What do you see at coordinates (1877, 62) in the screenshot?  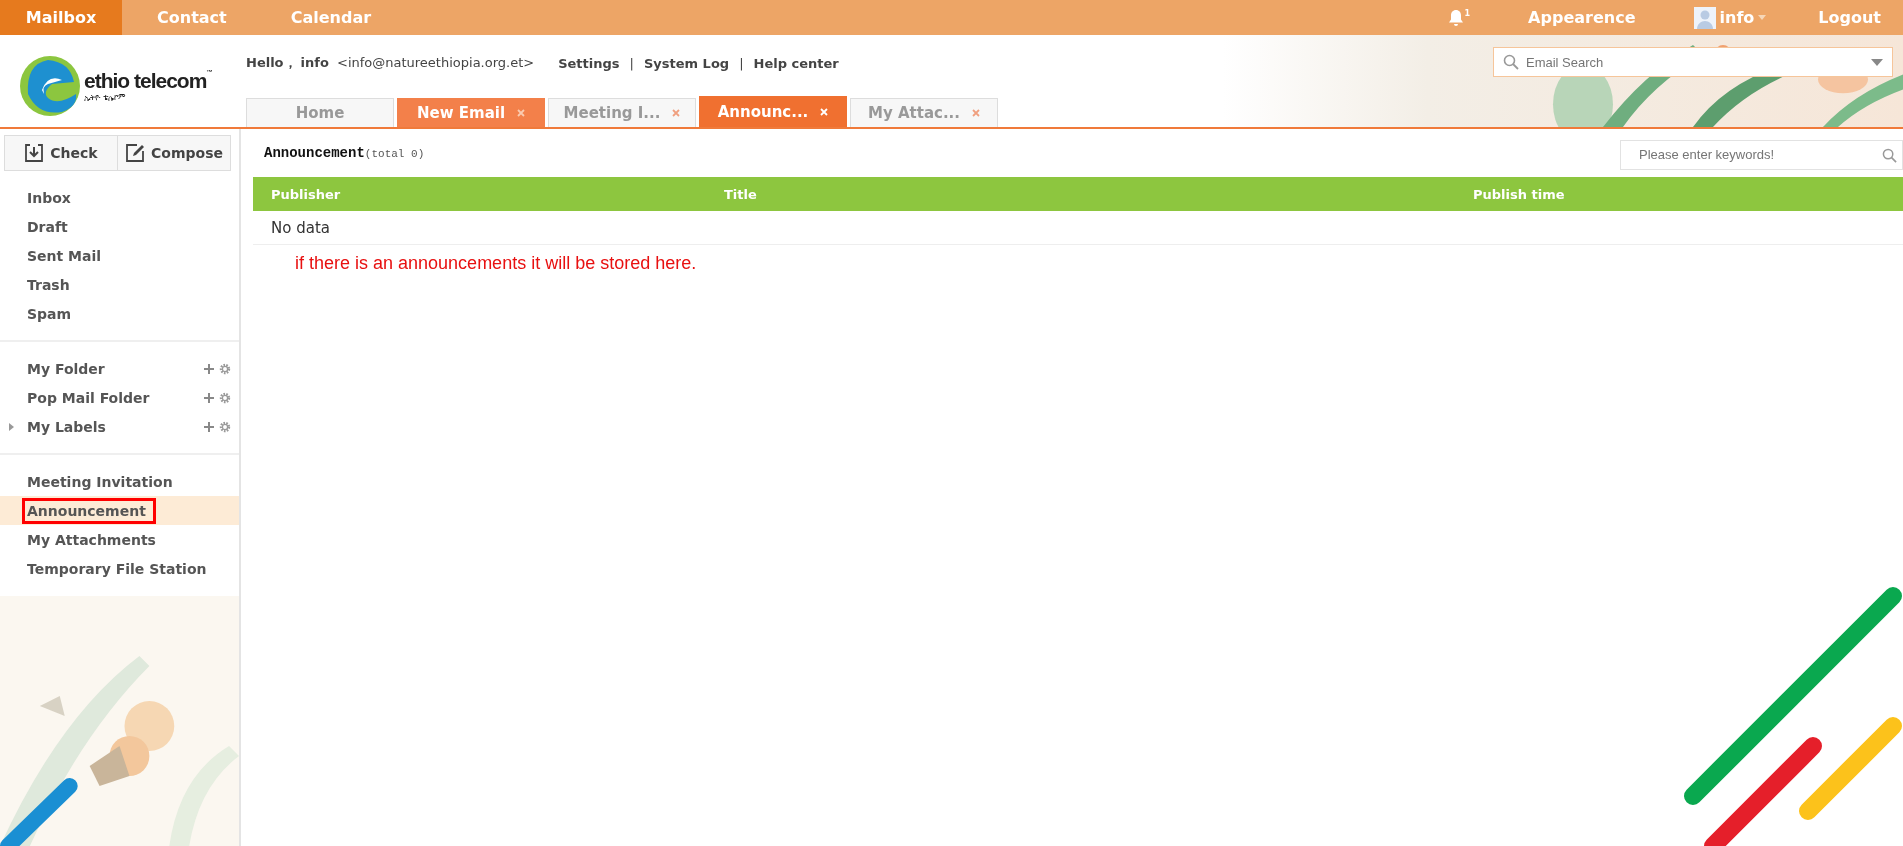 I see `dropdown-icon` at bounding box center [1877, 62].